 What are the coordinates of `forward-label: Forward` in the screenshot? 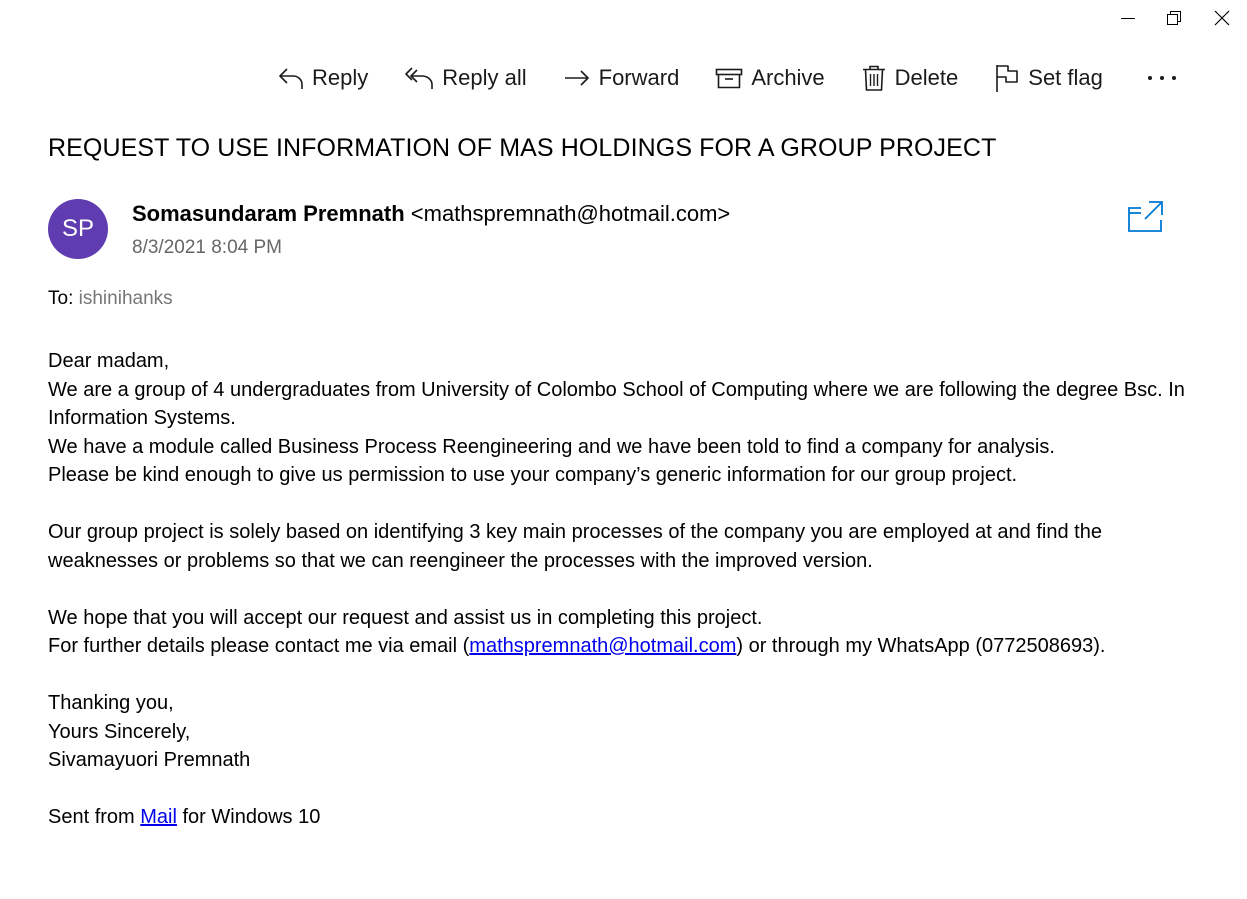 It's located at (639, 77).